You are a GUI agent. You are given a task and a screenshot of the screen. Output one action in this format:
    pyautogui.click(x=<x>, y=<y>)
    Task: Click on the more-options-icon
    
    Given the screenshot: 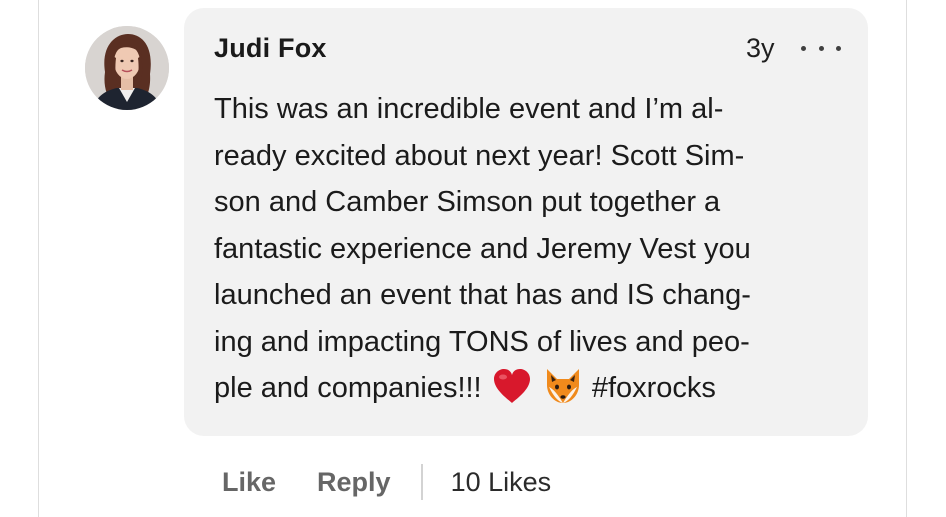 What is the action you would take?
    pyautogui.click(x=821, y=48)
    